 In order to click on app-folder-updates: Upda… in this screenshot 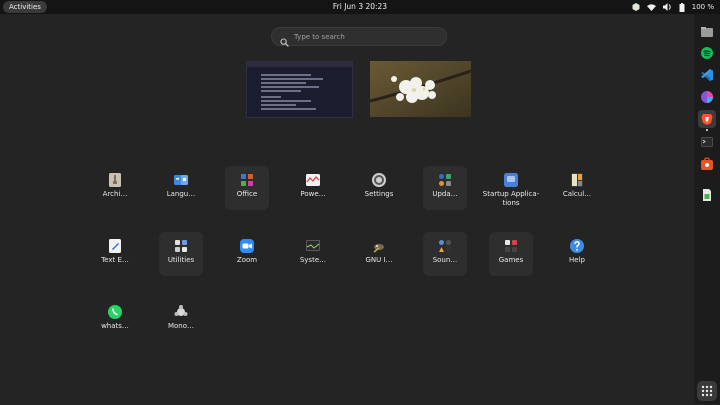, I will do `click(445, 188)`.